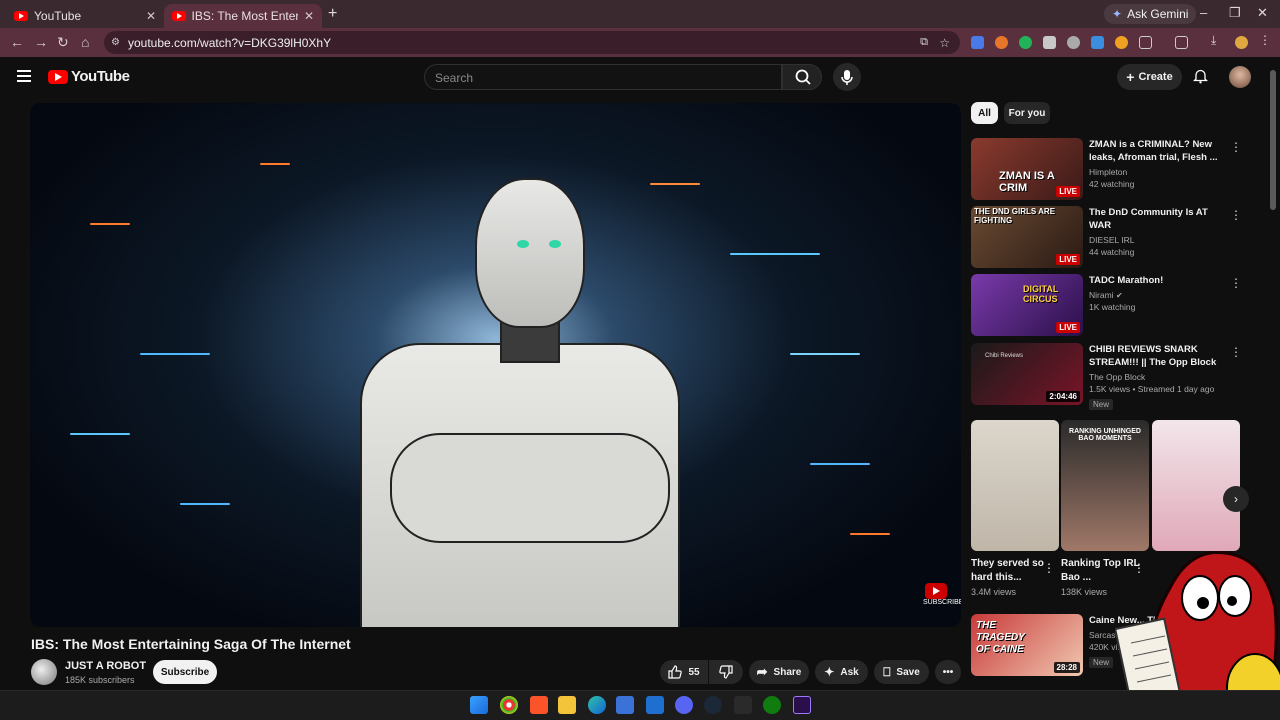 This screenshot has height=720, width=1280. Describe the element at coordinates (1025, 42) in the screenshot. I see `grammarly-icon` at that location.